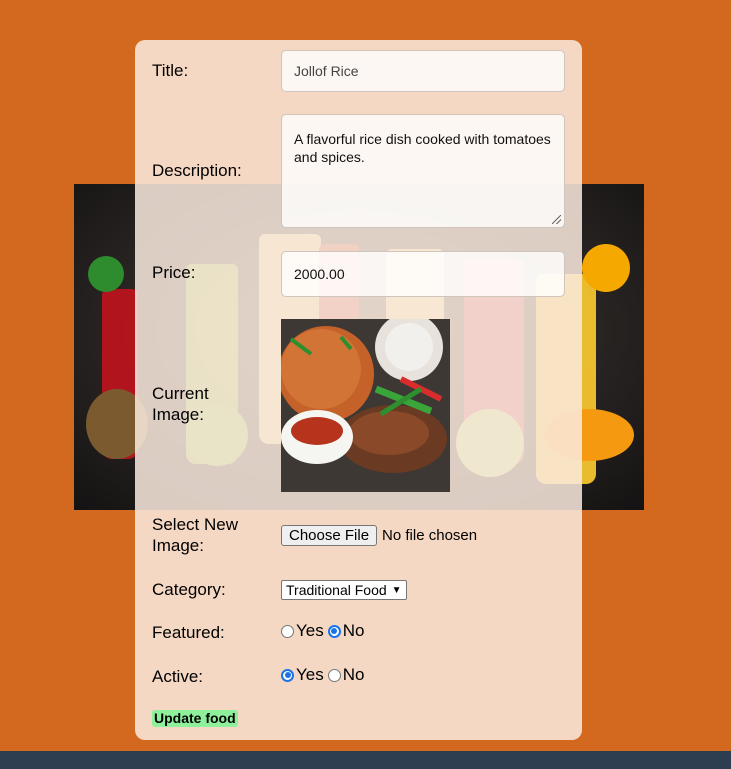  I want to click on resize-grip-icon, so click(556, 219).